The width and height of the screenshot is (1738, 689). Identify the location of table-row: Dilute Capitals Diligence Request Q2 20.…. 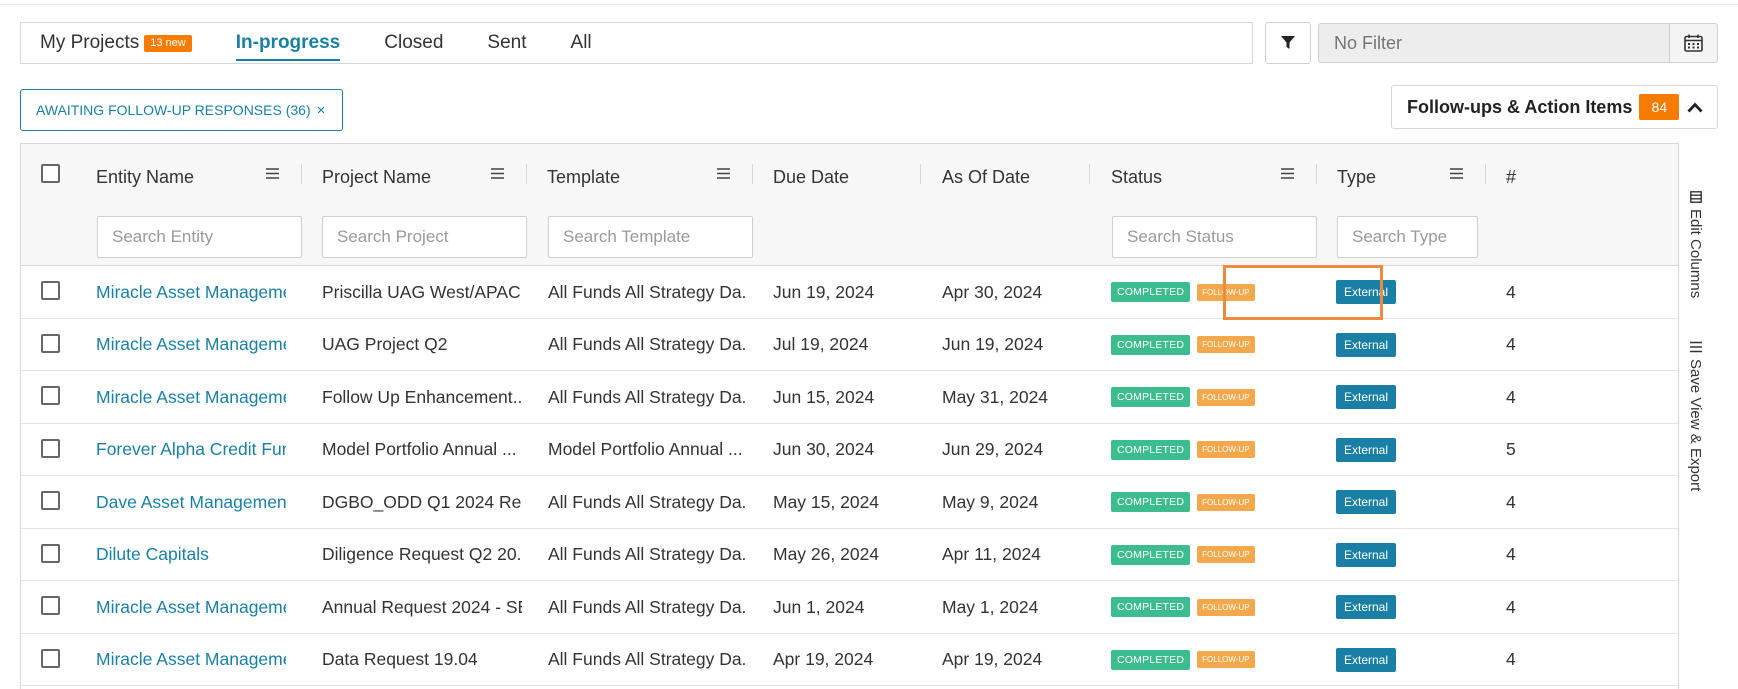
(851, 554).